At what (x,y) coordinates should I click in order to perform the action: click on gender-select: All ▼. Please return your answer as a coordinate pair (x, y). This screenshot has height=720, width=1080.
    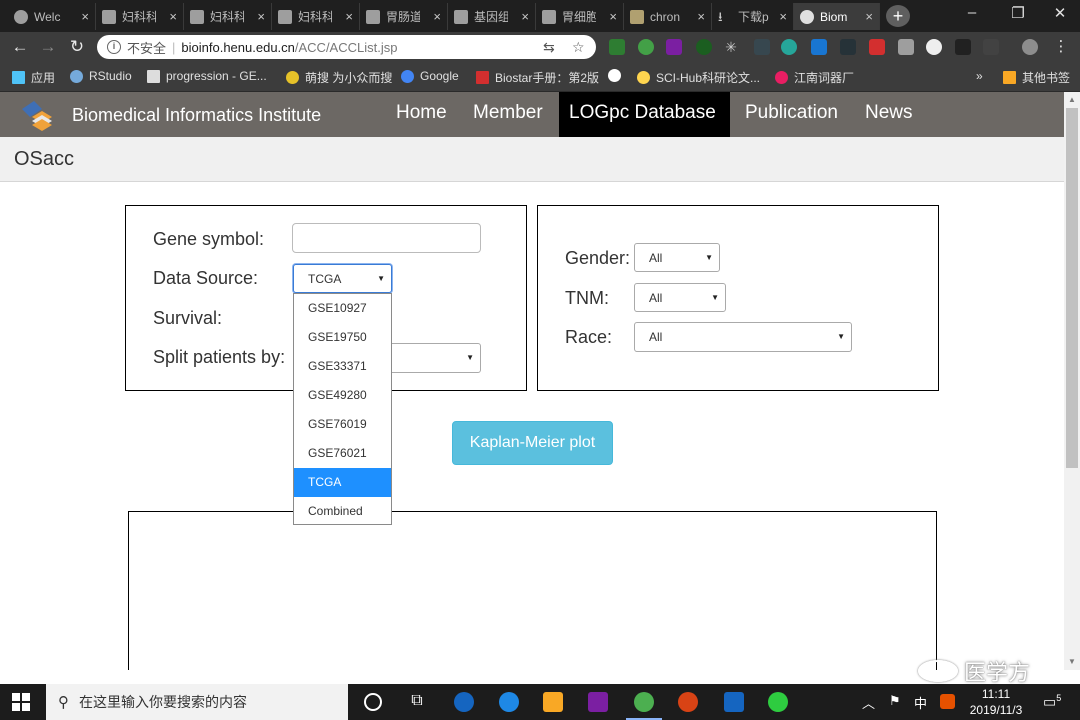
    Looking at the image, I should click on (677, 257).